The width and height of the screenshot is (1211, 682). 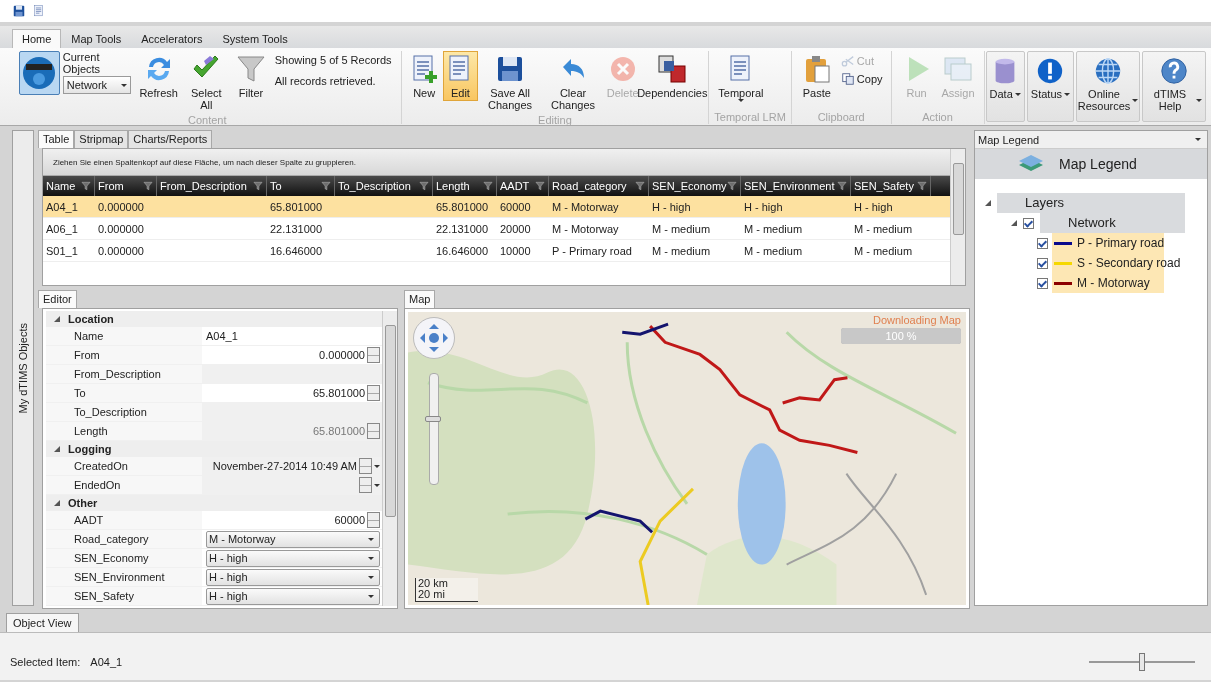 What do you see at coordinates (1174, 71) in the screenshot?
I see `help-icon` at bounding box center [1174, 71].